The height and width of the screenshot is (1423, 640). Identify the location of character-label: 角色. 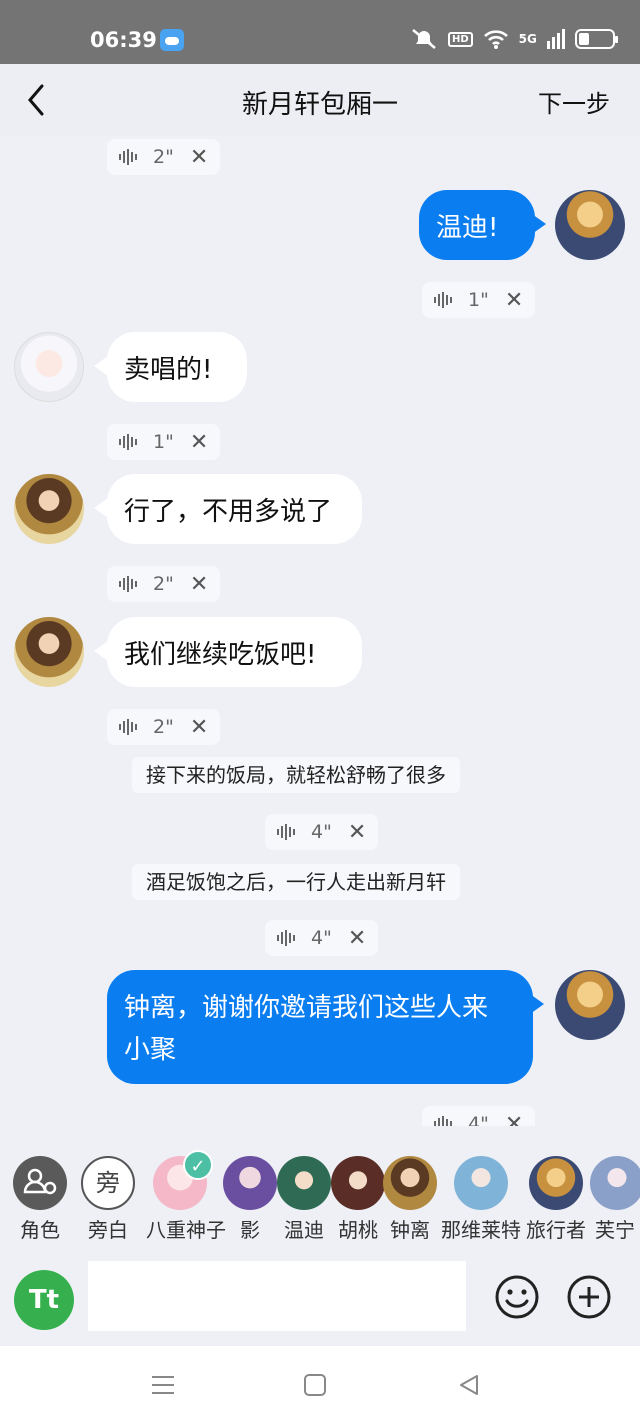
(40, 1230).